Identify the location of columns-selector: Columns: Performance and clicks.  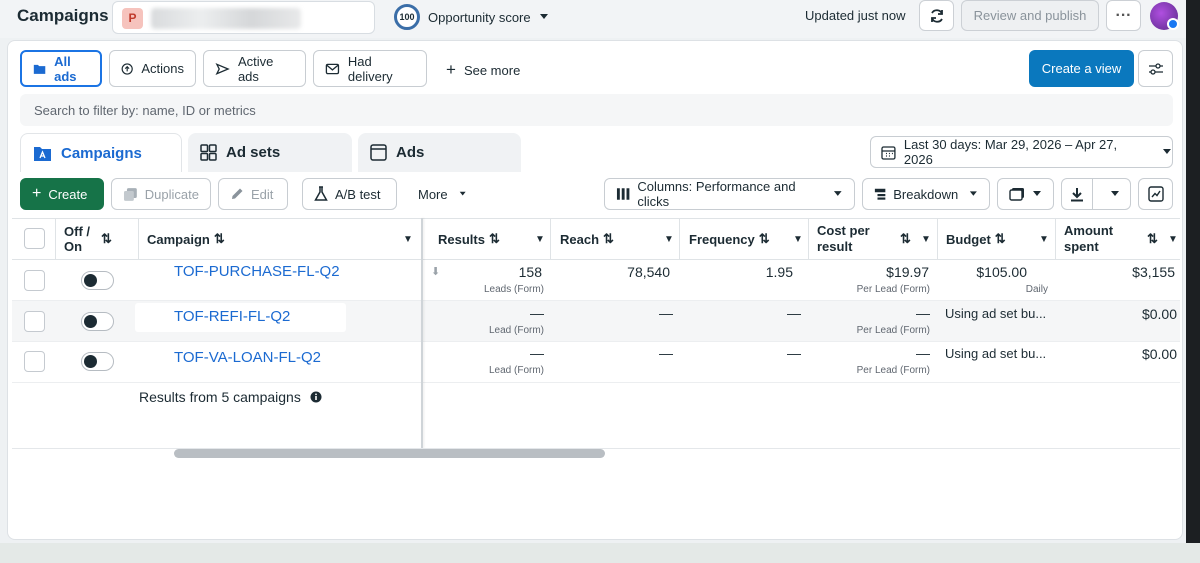
(729, 194).